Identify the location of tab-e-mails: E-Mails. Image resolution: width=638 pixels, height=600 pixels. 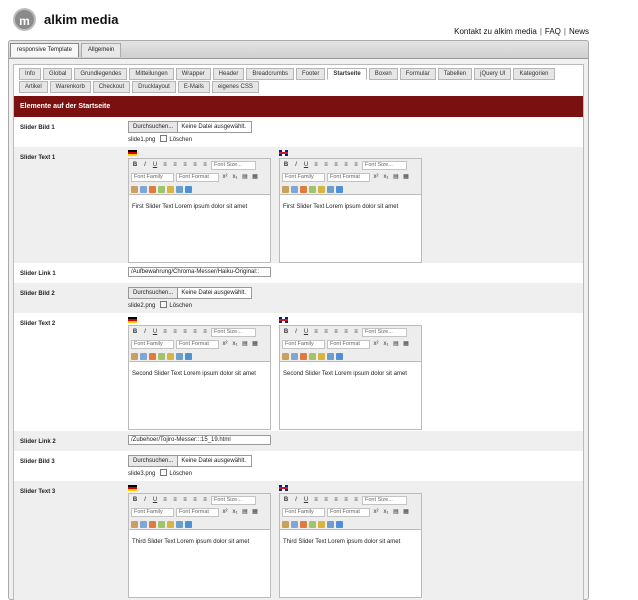
(193, 87).